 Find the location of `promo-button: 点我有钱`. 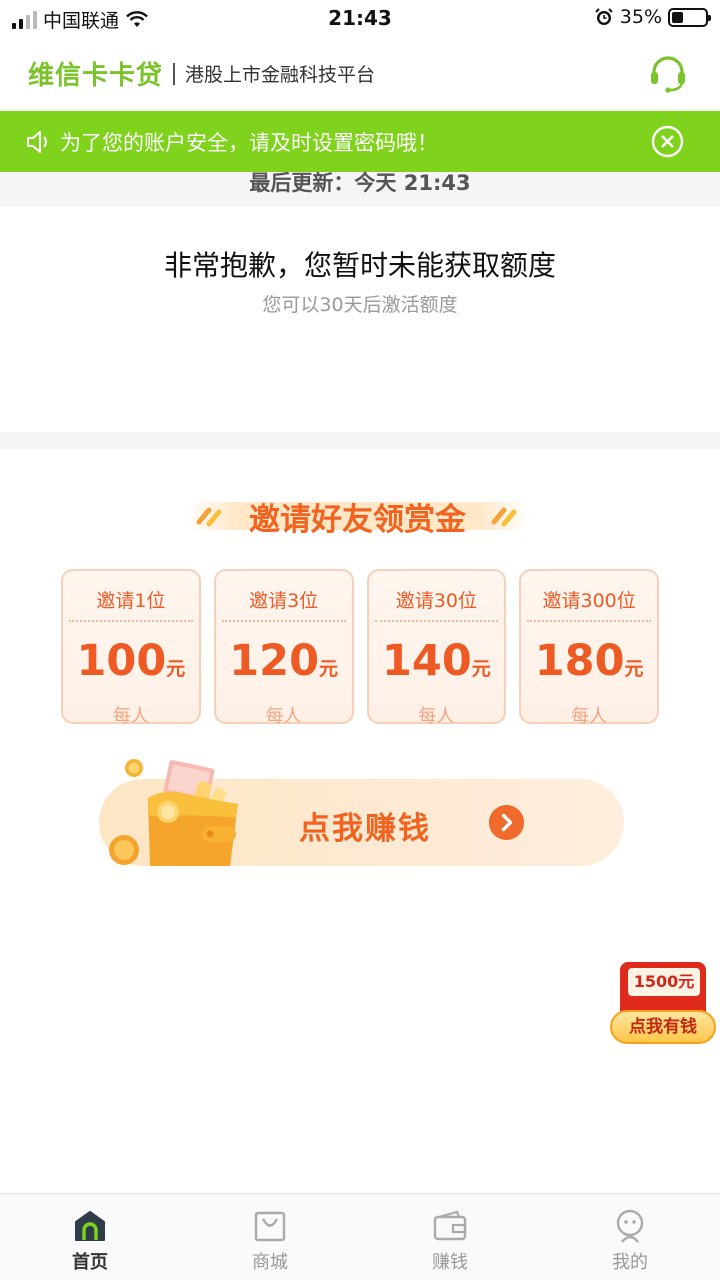

promo-button: 点我有钱 is located at coordinates (663, 1027).